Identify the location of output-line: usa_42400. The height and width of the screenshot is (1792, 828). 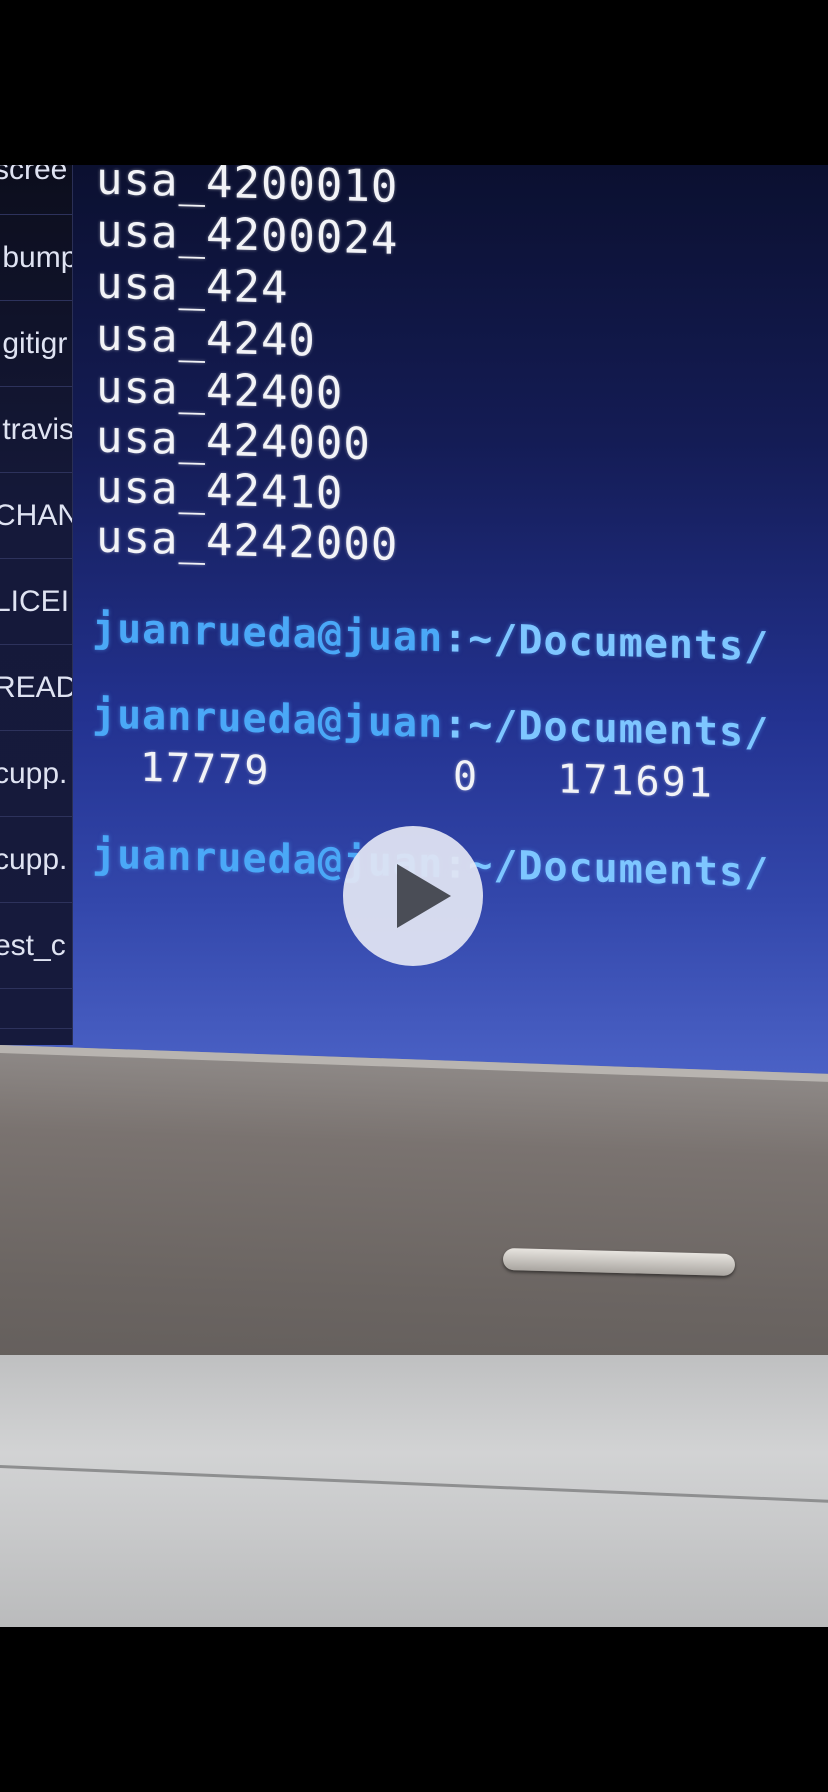
(220, 390).